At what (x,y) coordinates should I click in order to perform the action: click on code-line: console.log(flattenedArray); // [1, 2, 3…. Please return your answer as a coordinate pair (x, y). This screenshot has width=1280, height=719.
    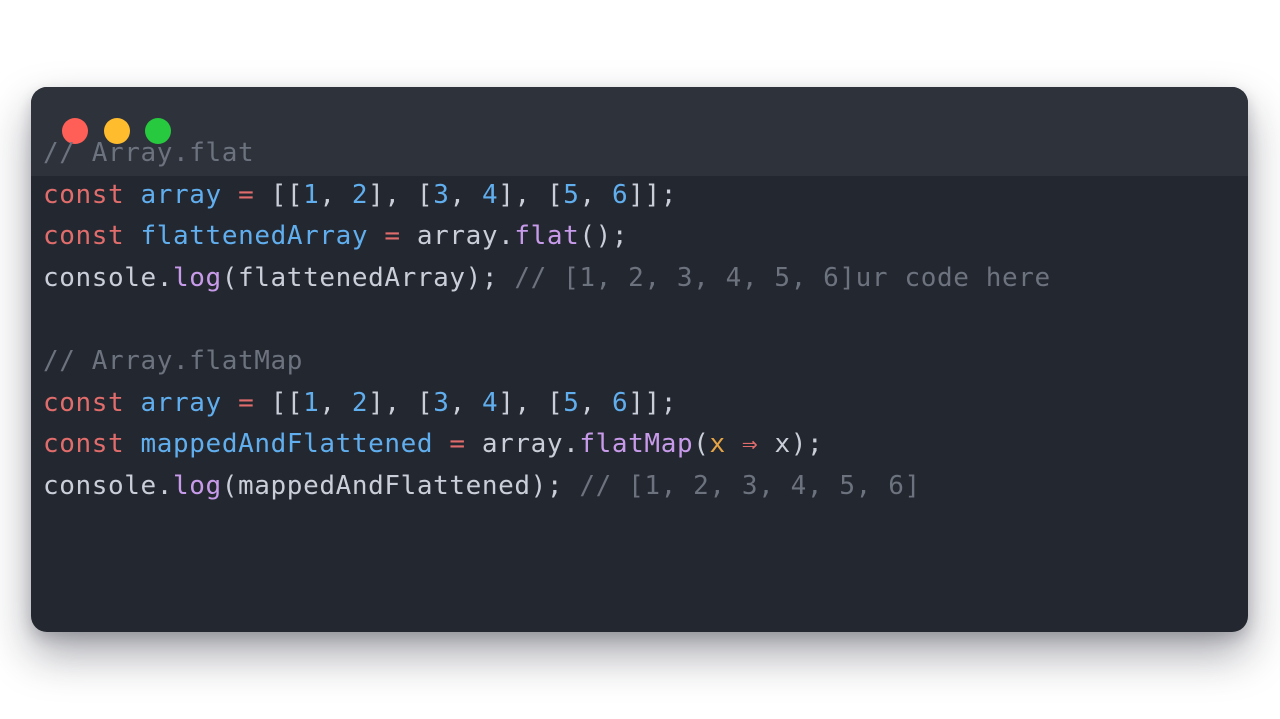
    Looking at the image, I should click on (547, 279).